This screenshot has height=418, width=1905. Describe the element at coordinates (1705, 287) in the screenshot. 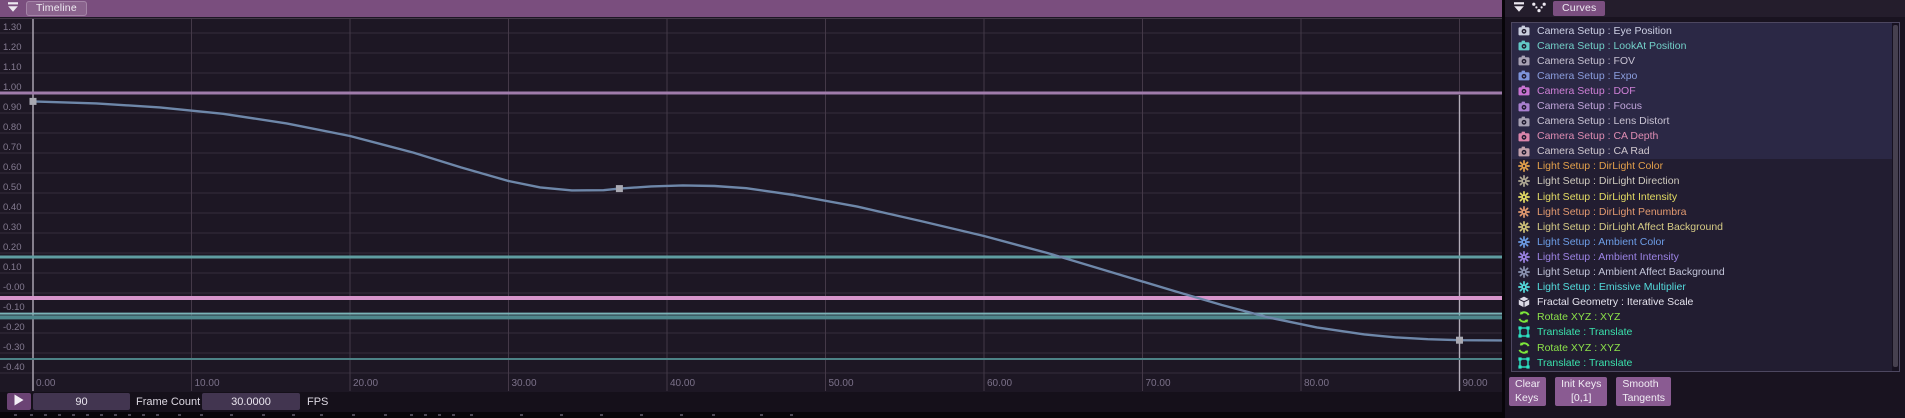

I see `curve-item: Light Setup : Emissive Multiplier` at that location.